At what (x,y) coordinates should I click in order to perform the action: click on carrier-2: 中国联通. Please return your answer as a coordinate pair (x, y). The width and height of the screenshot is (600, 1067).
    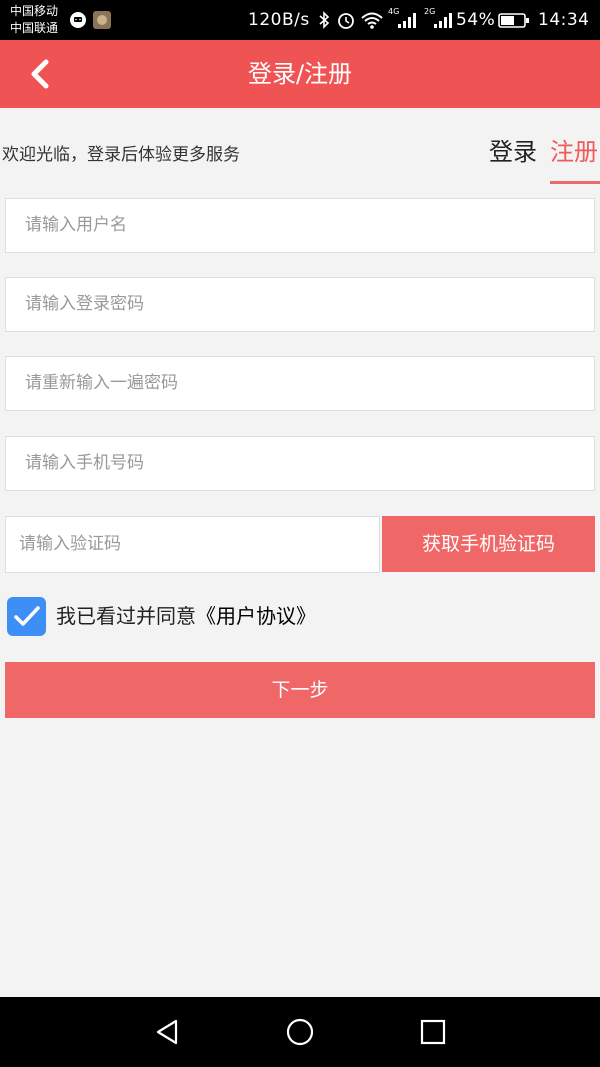
    Looking at the image, I should click on (34, 28).